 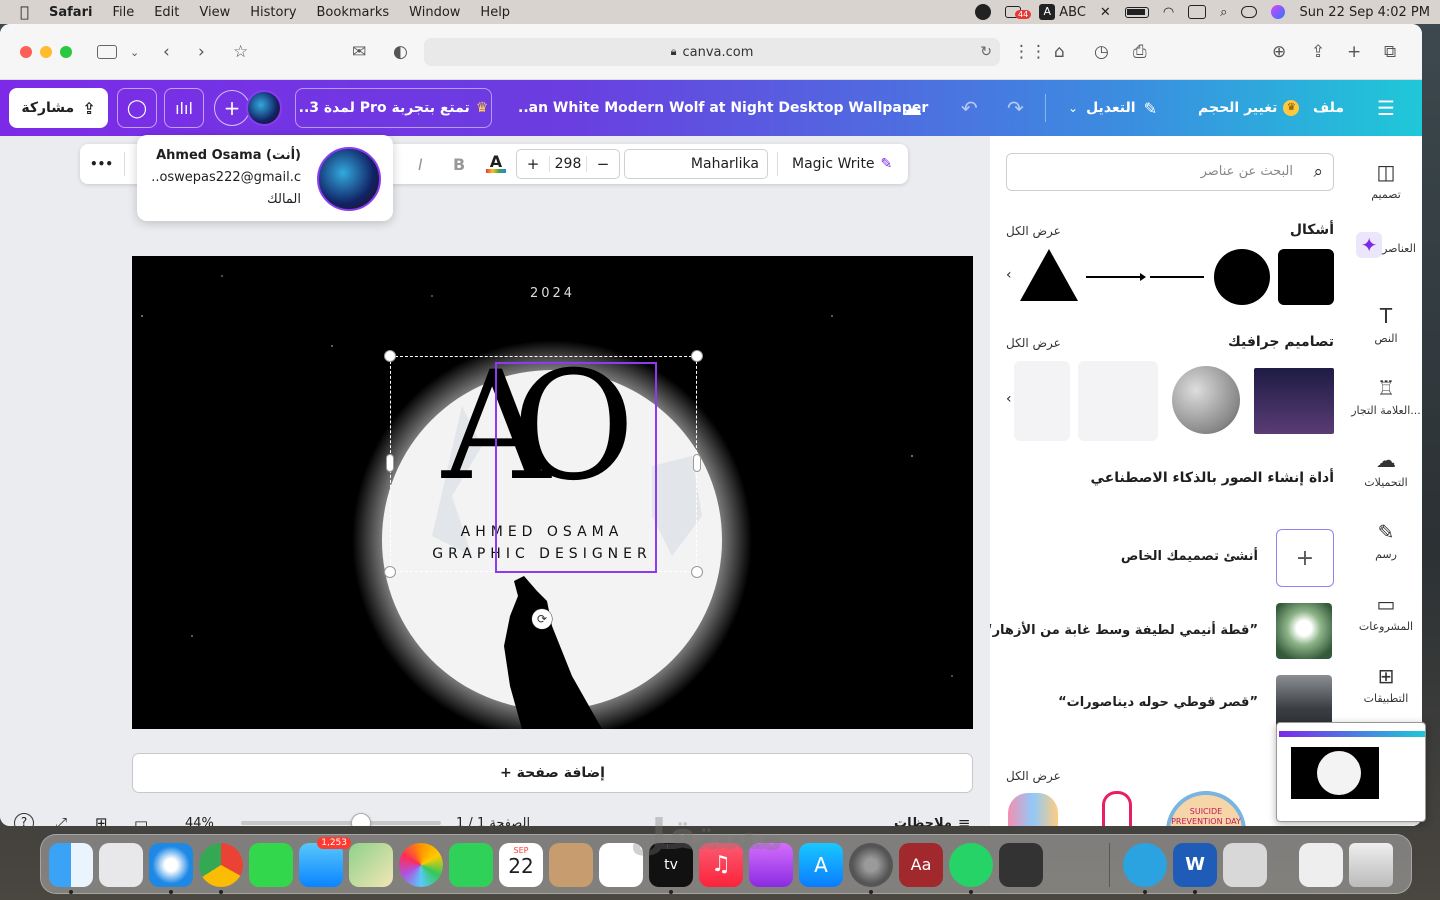 I want to click on rotate-handle-icon: ⟳, so click(x=542, y=619).